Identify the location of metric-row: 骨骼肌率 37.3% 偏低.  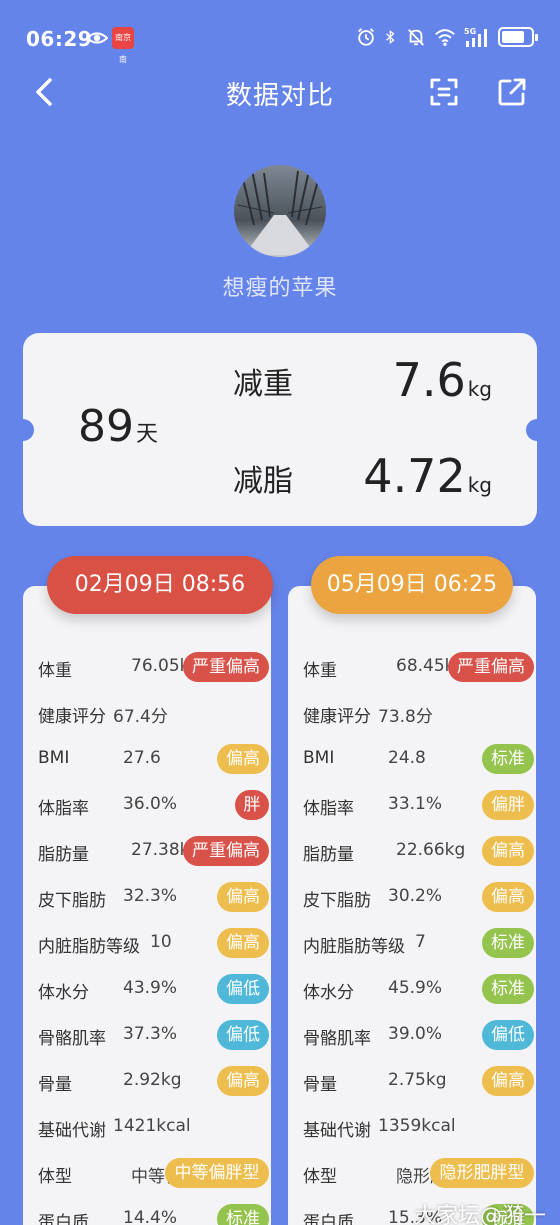
(147, 1036).